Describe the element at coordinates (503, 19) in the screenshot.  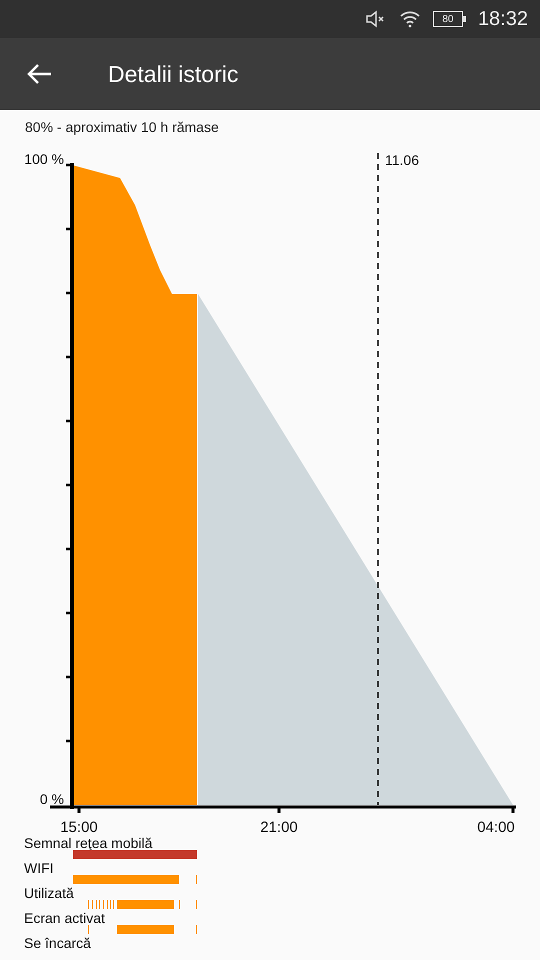
I see `clock-time: 18:32` at that location.